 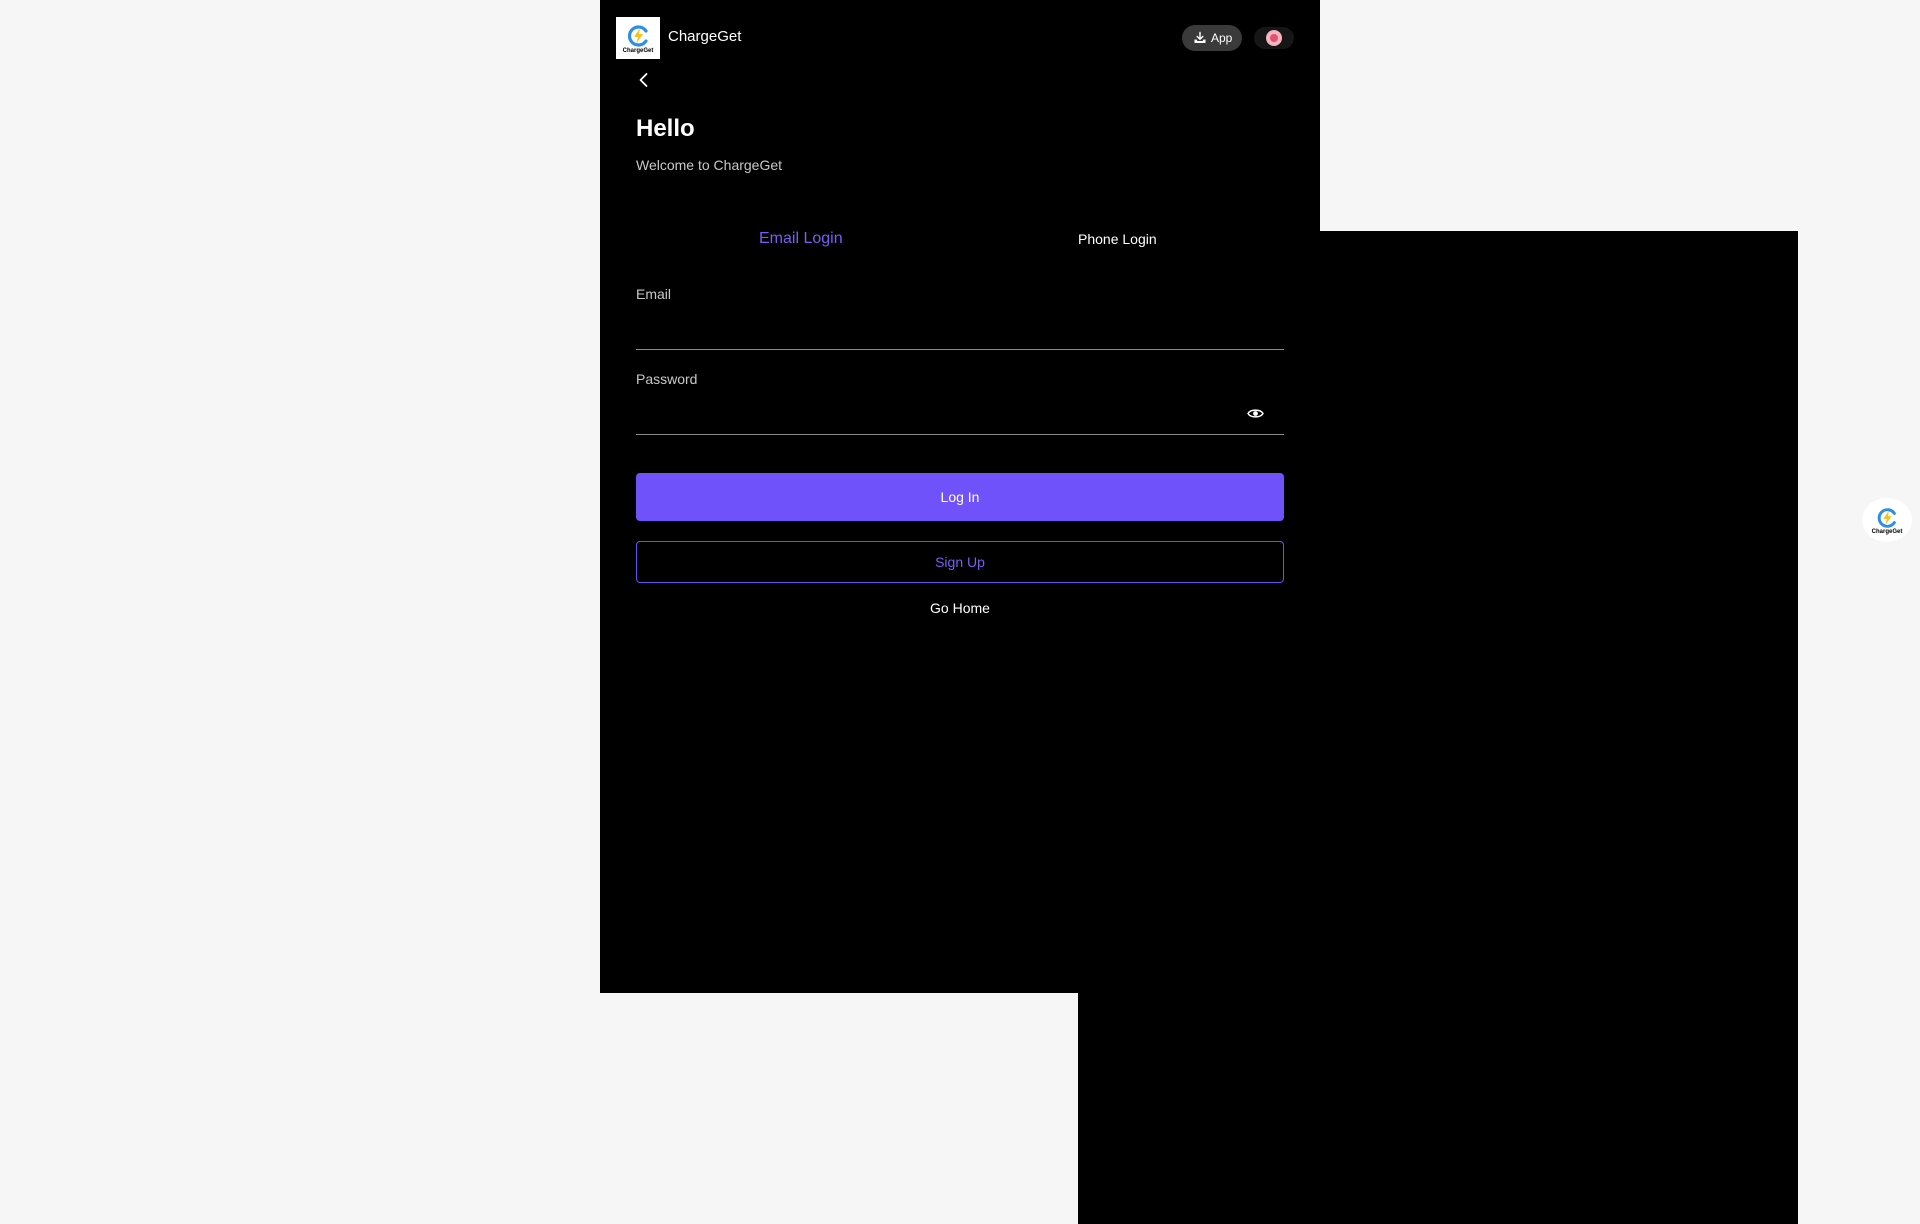 What do you see at coordinates (705, 36) in the screenshot?
I see `brand-name: ChargeGet` at bounding box center [705, 36].